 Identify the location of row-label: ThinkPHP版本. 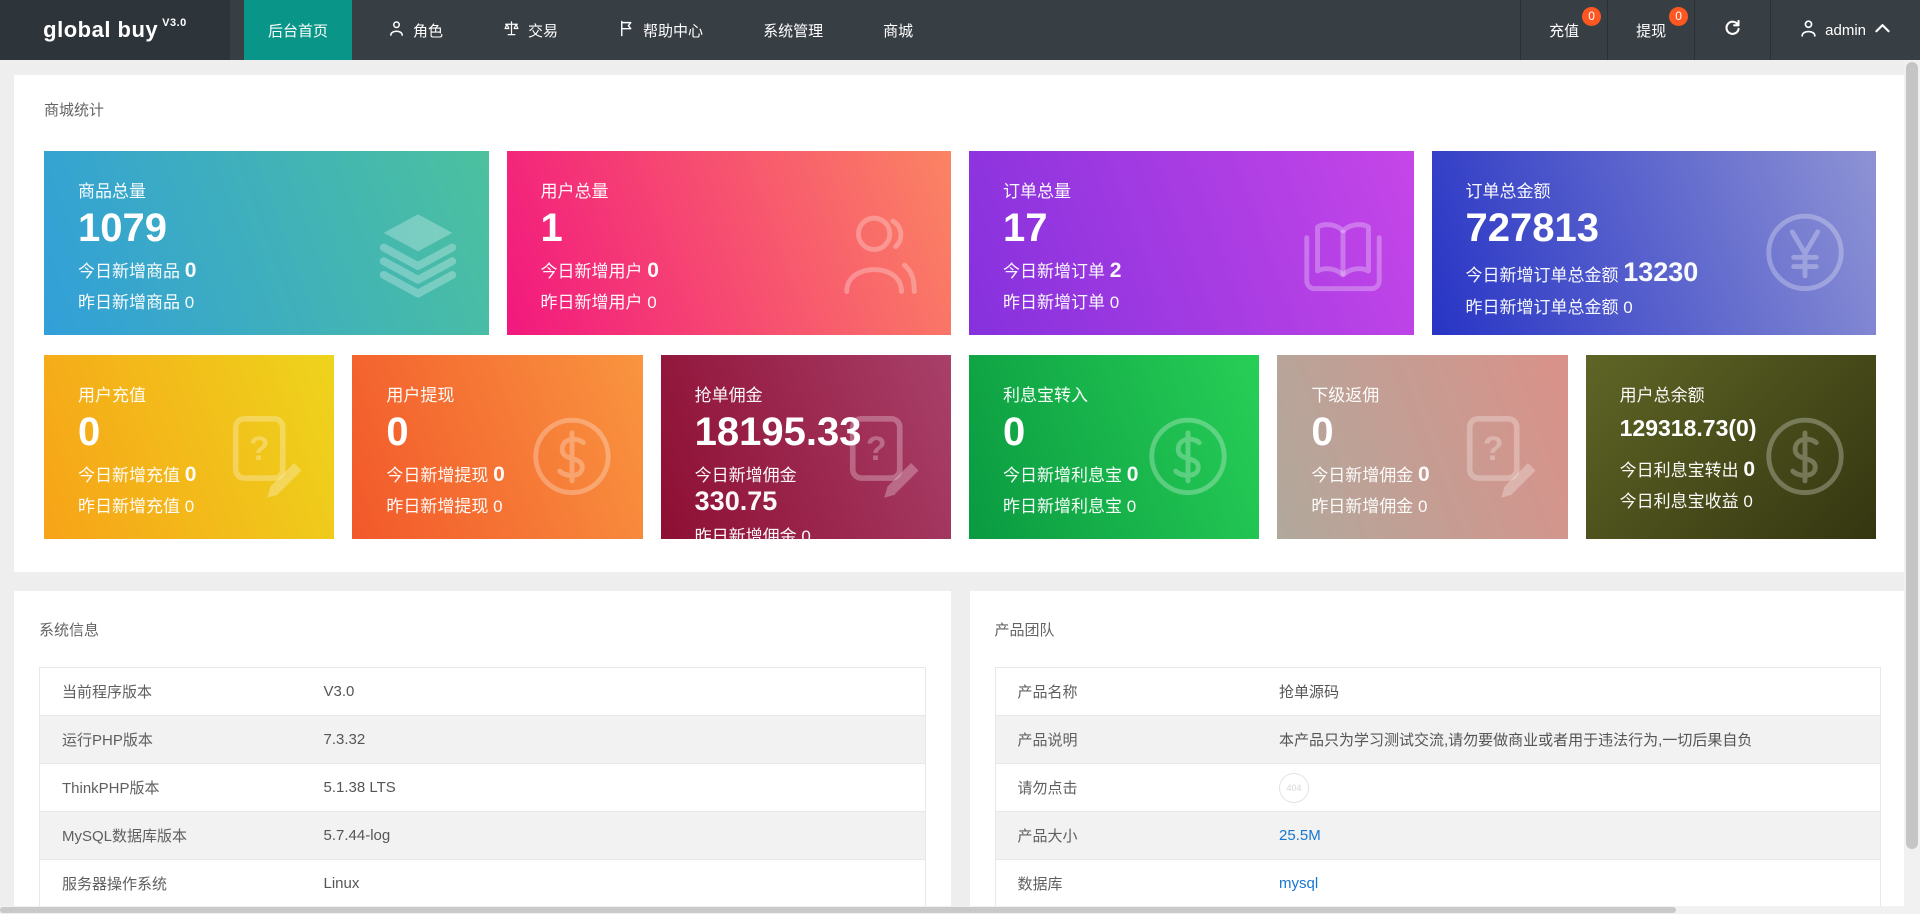
(170, 787).